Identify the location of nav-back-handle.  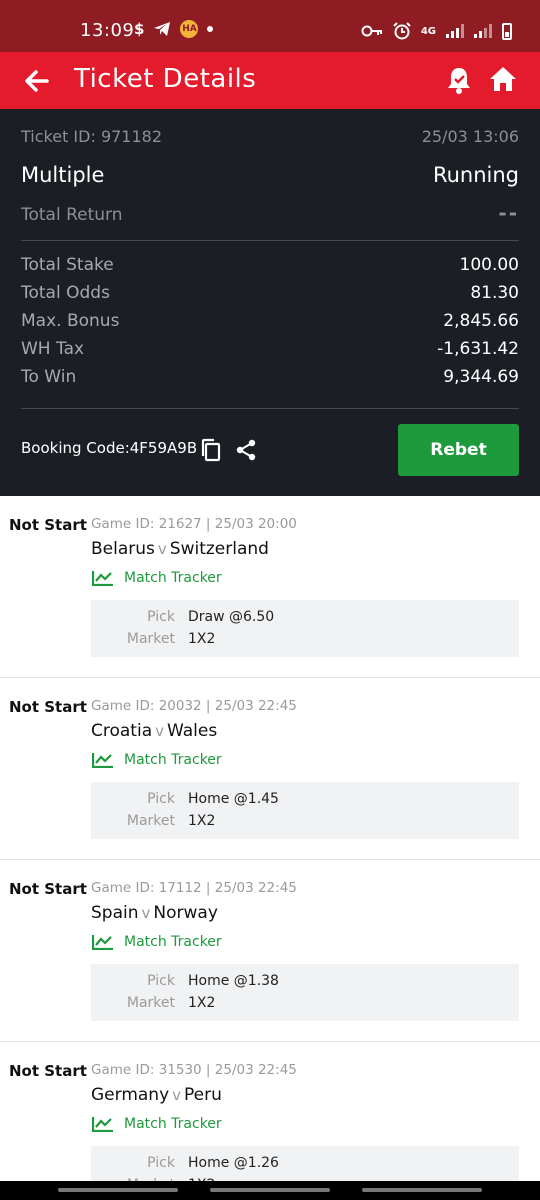
(422, 1190).